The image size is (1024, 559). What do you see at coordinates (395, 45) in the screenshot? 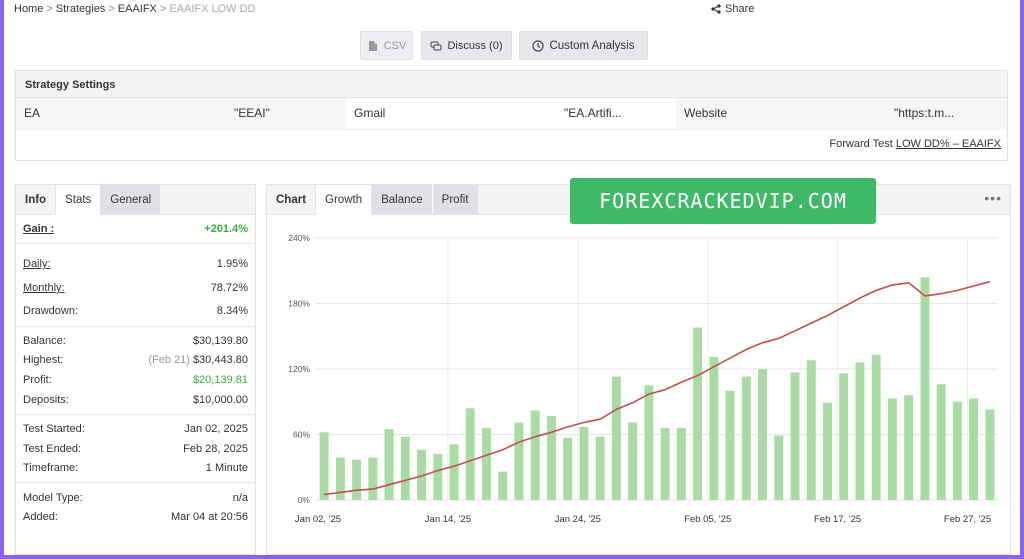
I see `csv-label: CSV` at bounding box center [395, 45].